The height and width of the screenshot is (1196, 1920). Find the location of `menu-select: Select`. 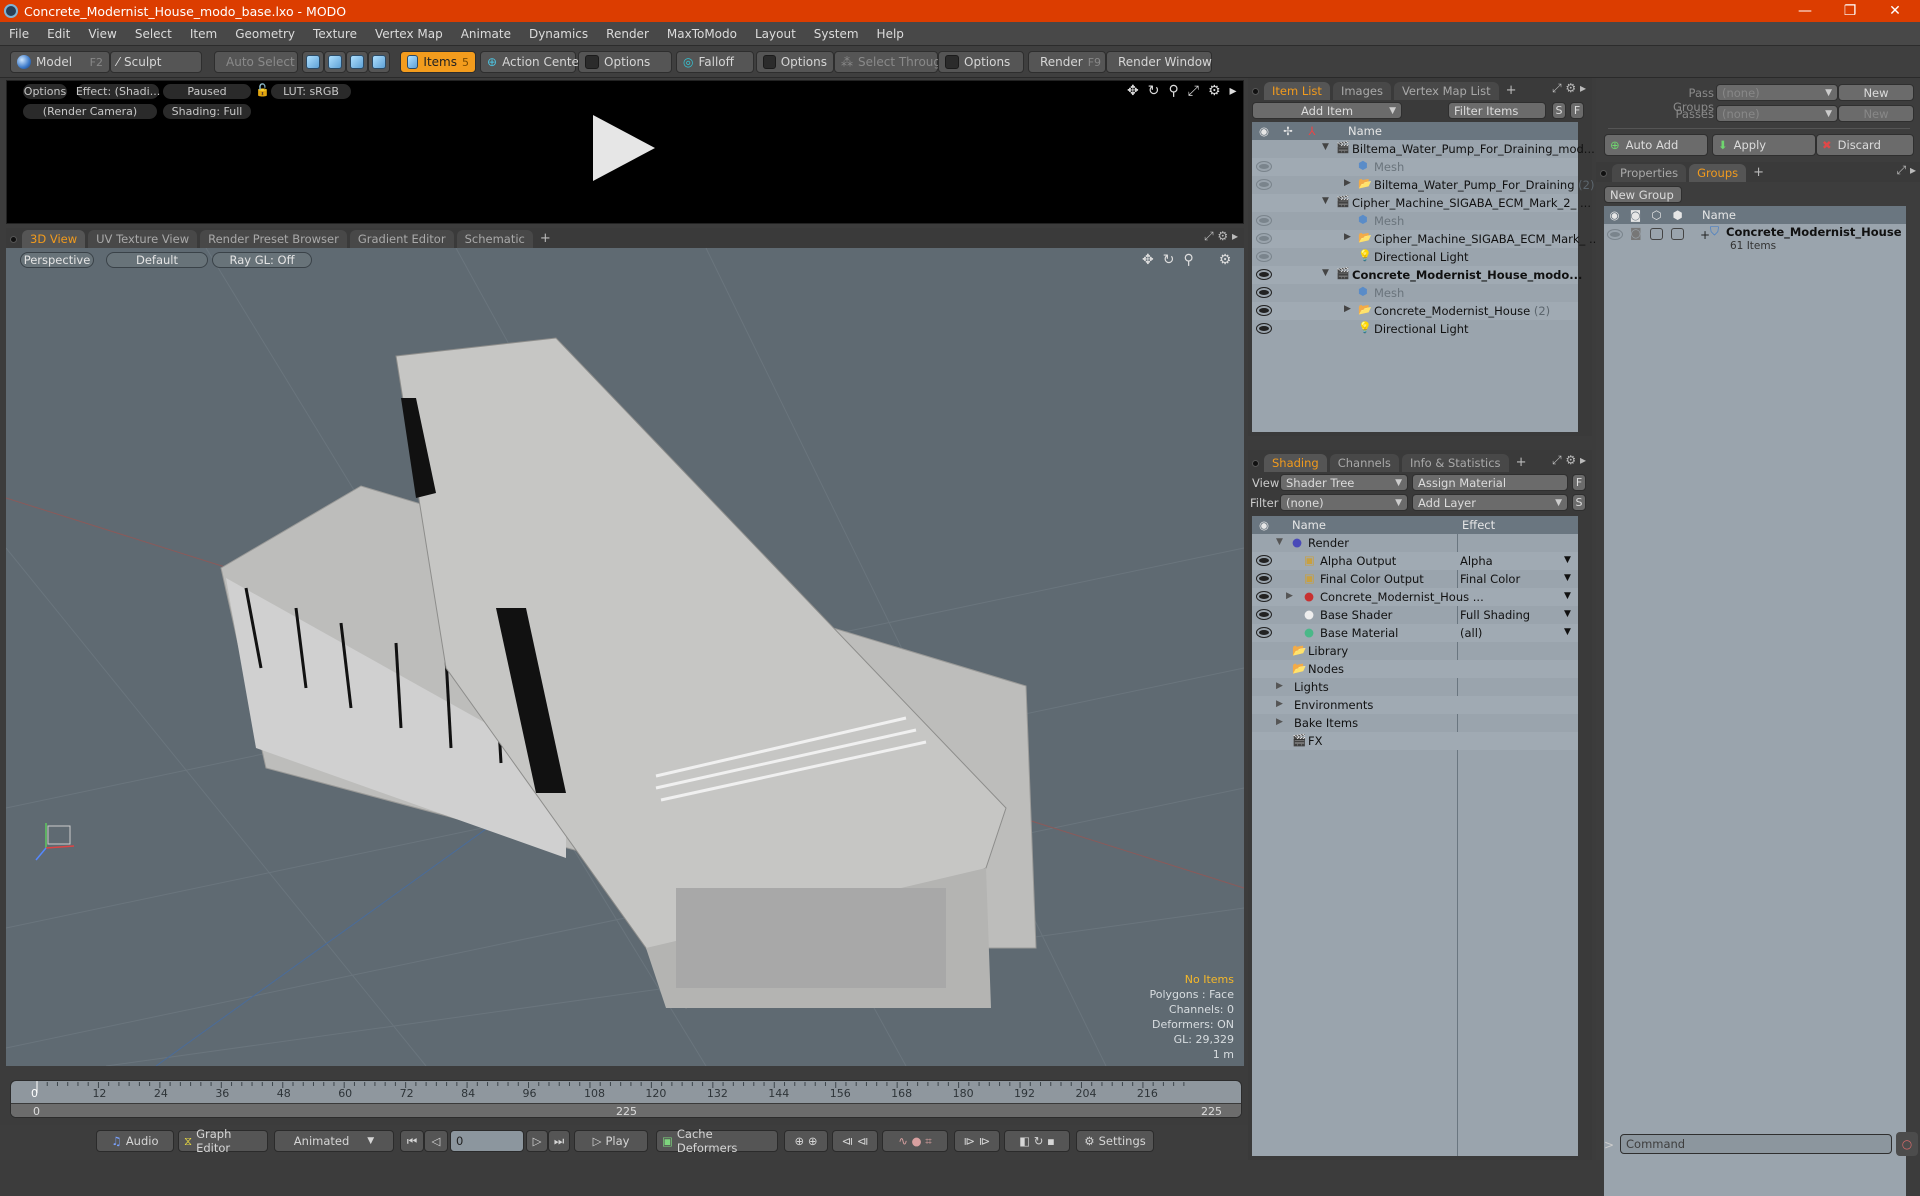

menu-select: Select is located at coordinates (153, 34).